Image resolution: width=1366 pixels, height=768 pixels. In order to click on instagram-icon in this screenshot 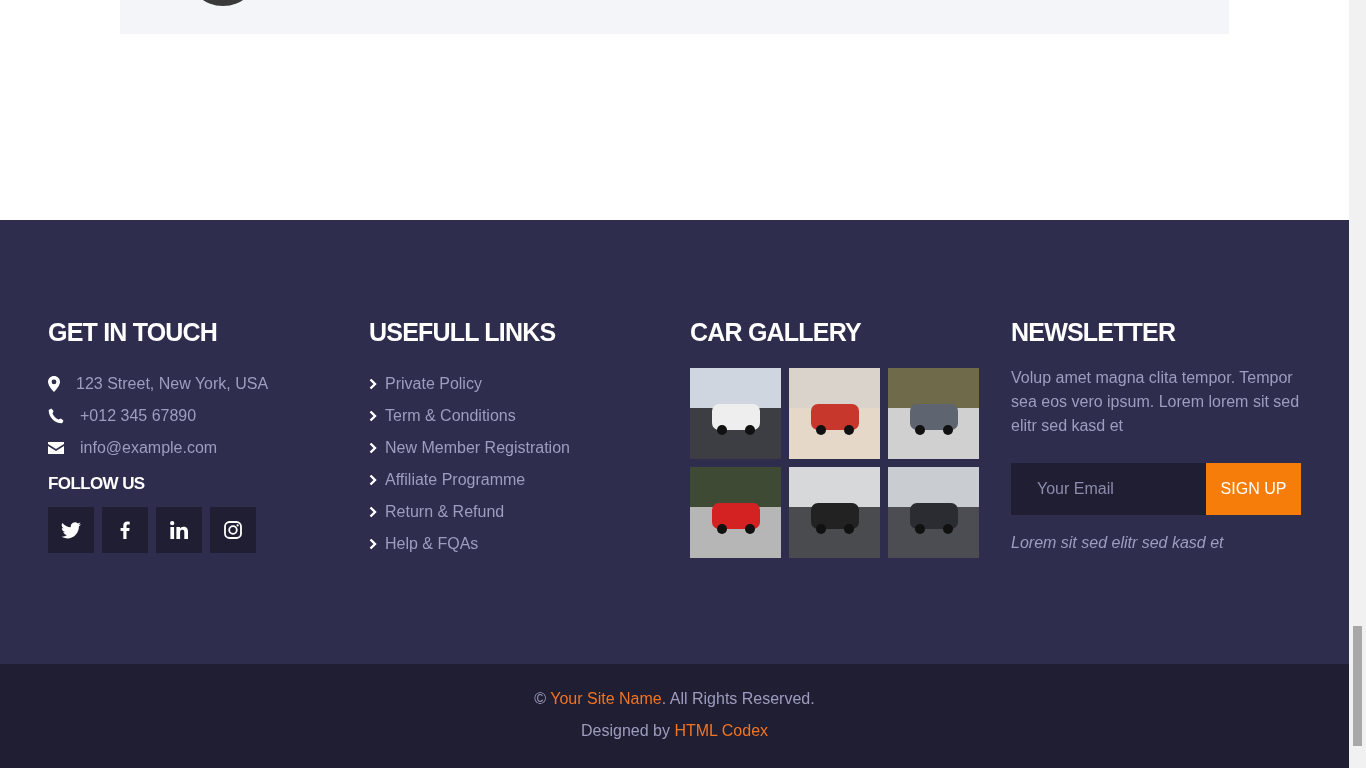, I will do `click(233, 530)`.